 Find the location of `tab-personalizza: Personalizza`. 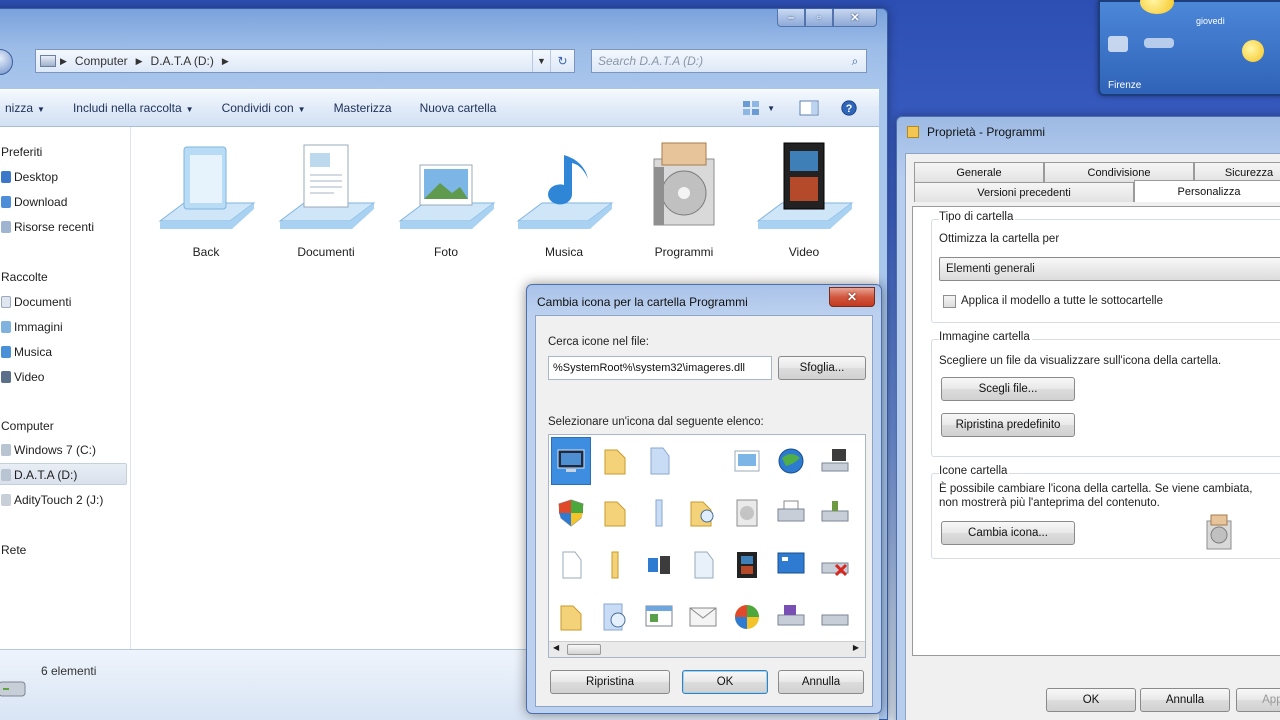

tab-personalizza: Personalizza is located at coordinates (1207, 191).